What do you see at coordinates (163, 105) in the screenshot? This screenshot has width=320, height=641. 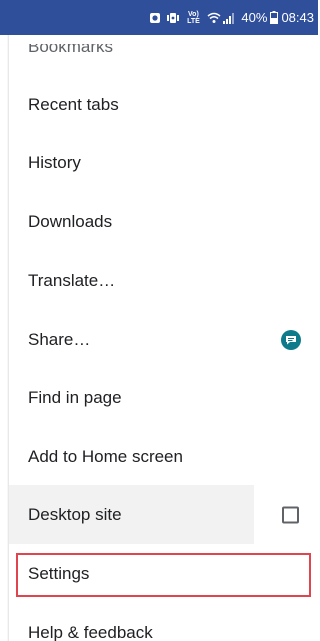 I see `menu-item-recent-tabs: Recent tabs` at bounding box center [163, 105].